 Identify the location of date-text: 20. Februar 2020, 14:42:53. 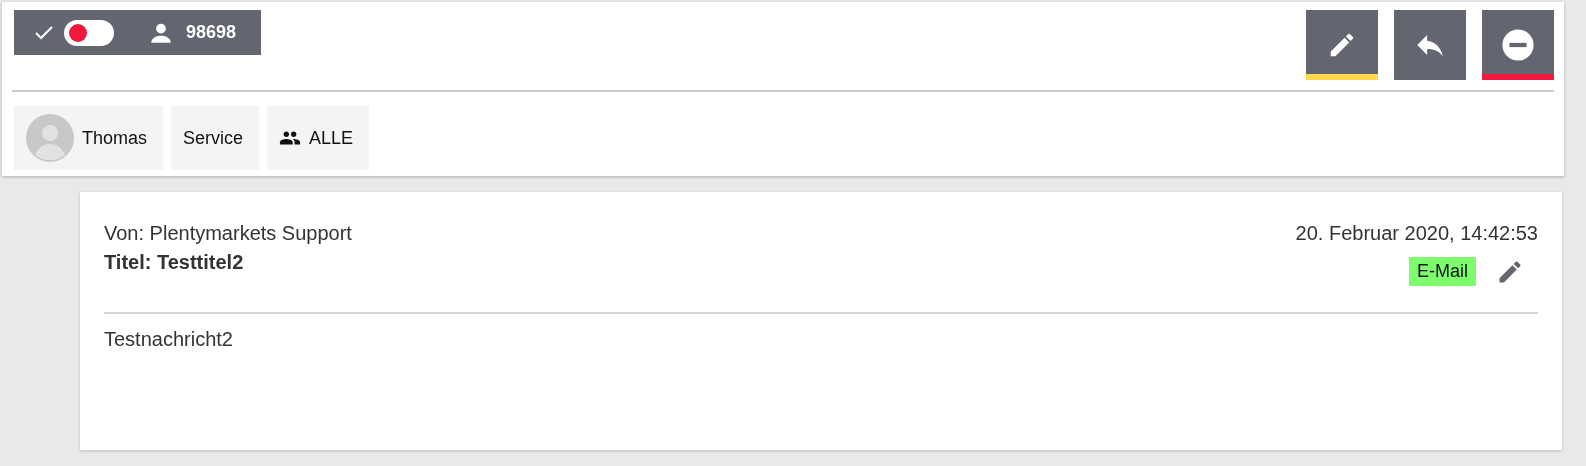
(1416, 233).